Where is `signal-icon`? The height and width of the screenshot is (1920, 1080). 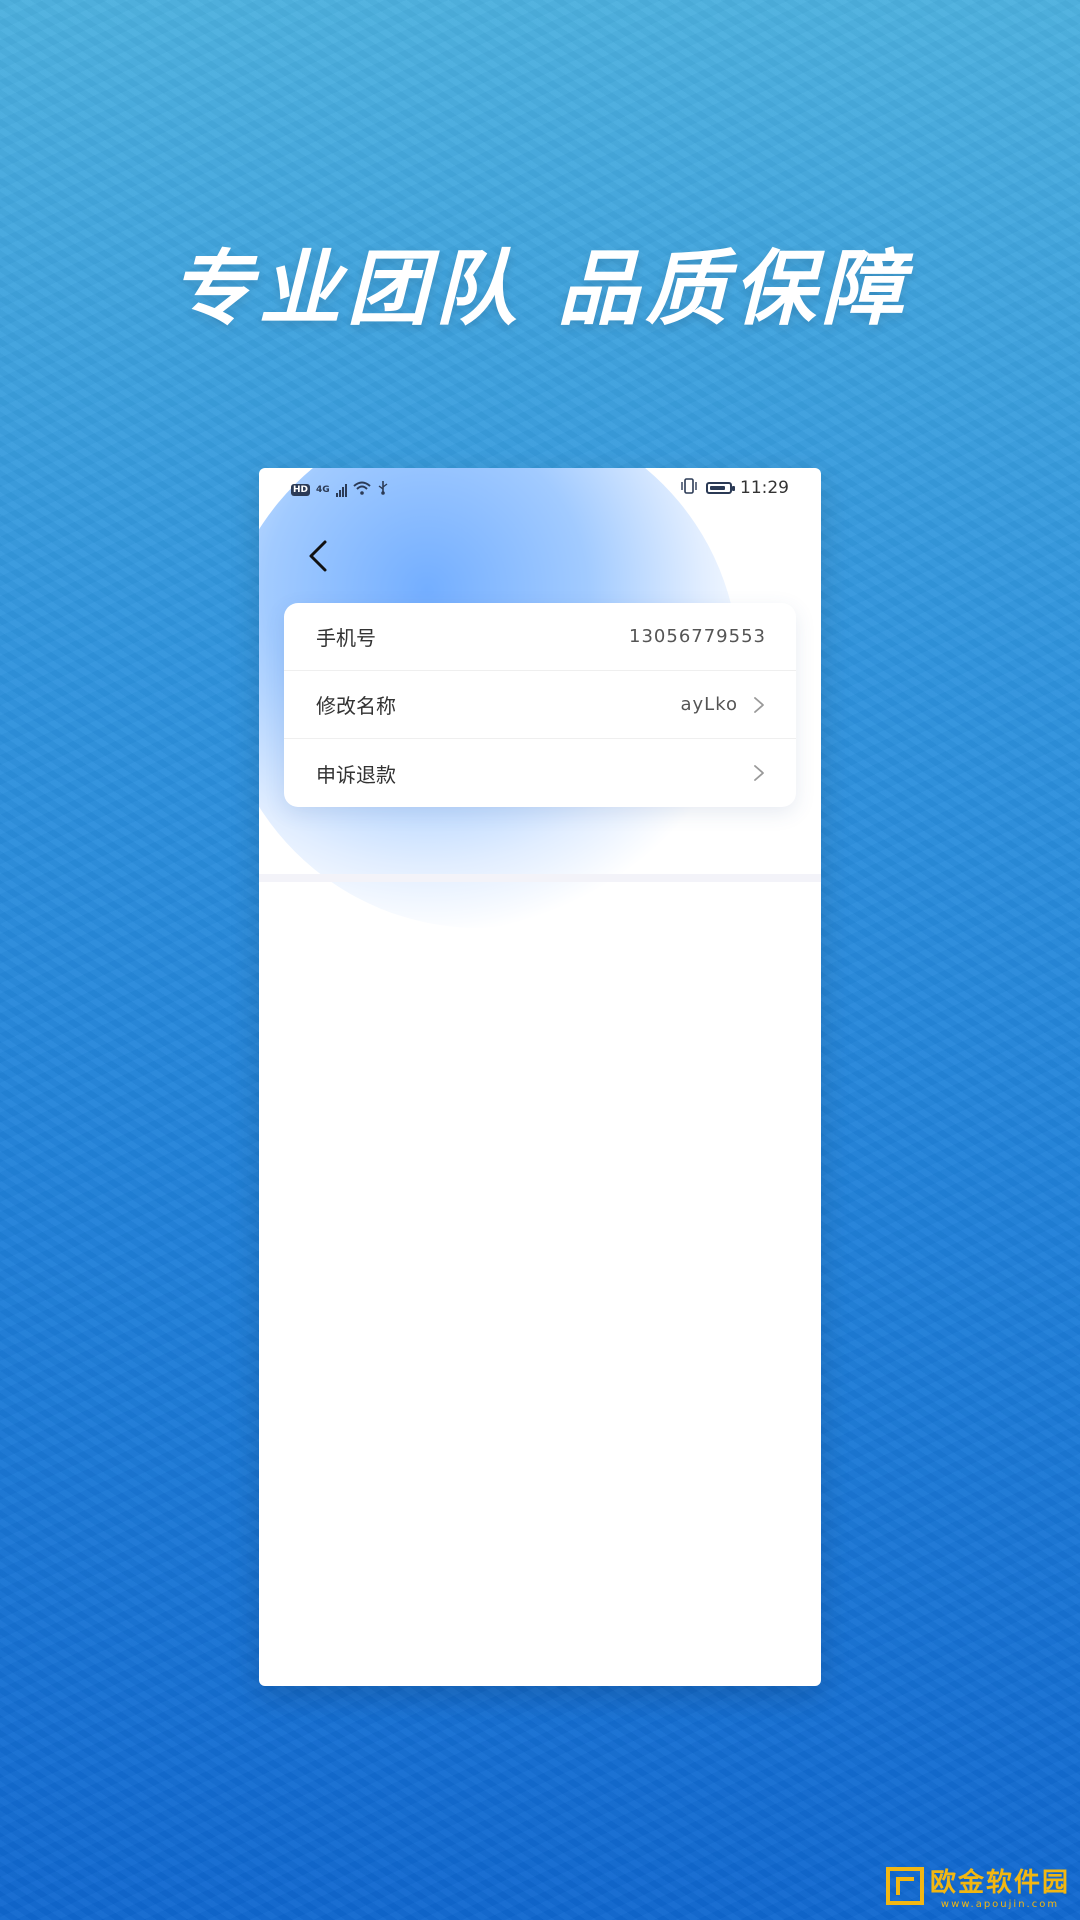
signal-icon is located at coordinates (341, 490).